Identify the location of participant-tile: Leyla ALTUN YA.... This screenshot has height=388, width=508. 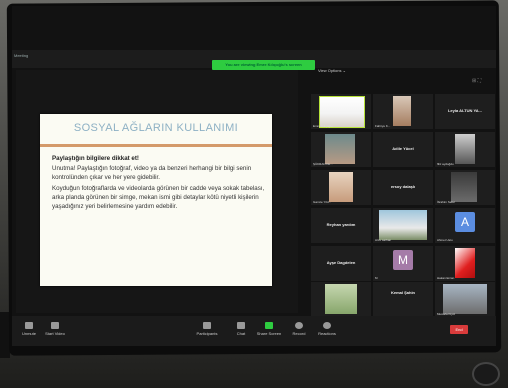
(465, 111).